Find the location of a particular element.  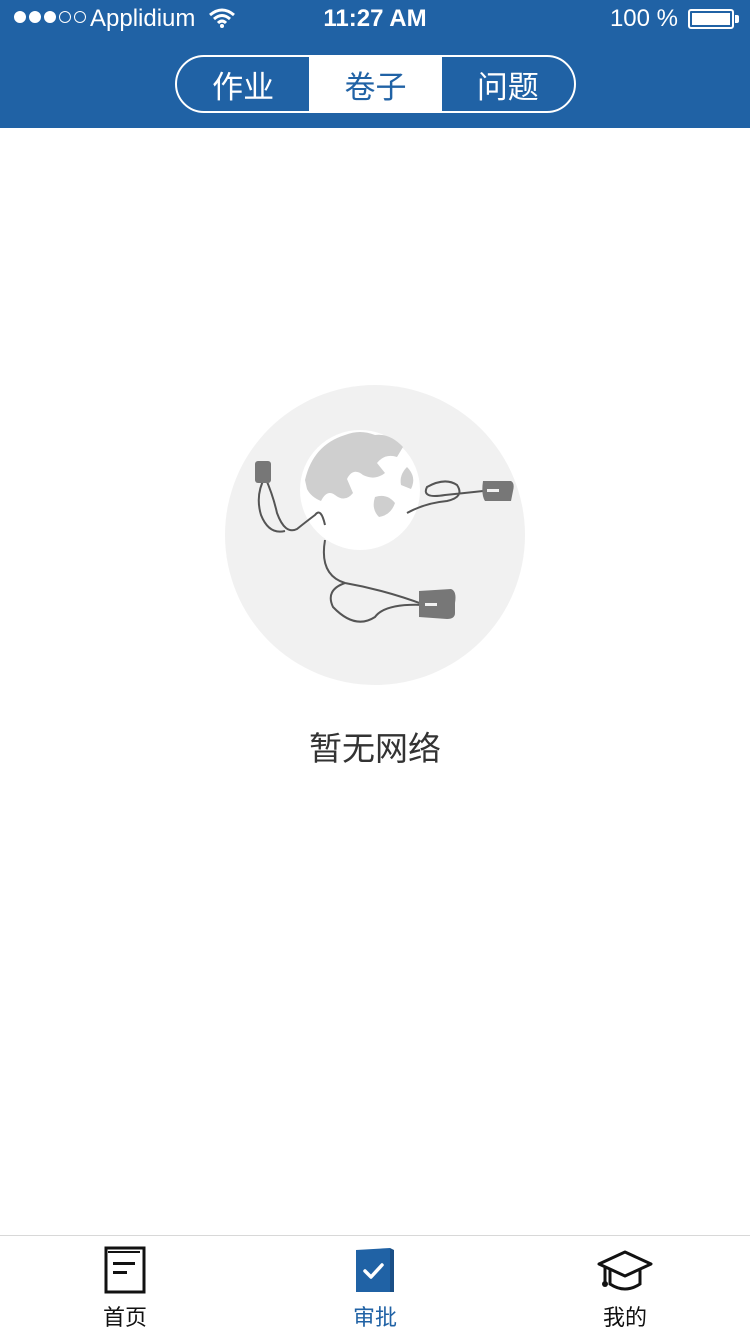

tab-home: 首页 is located at coordinates (125, 1285).